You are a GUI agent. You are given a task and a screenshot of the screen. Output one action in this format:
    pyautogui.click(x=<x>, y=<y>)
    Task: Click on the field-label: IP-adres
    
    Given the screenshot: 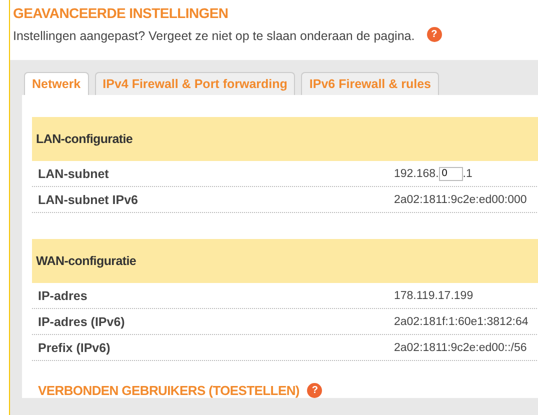 What is the action you would take?
    pyautogui.click(x=62, y=295)
    